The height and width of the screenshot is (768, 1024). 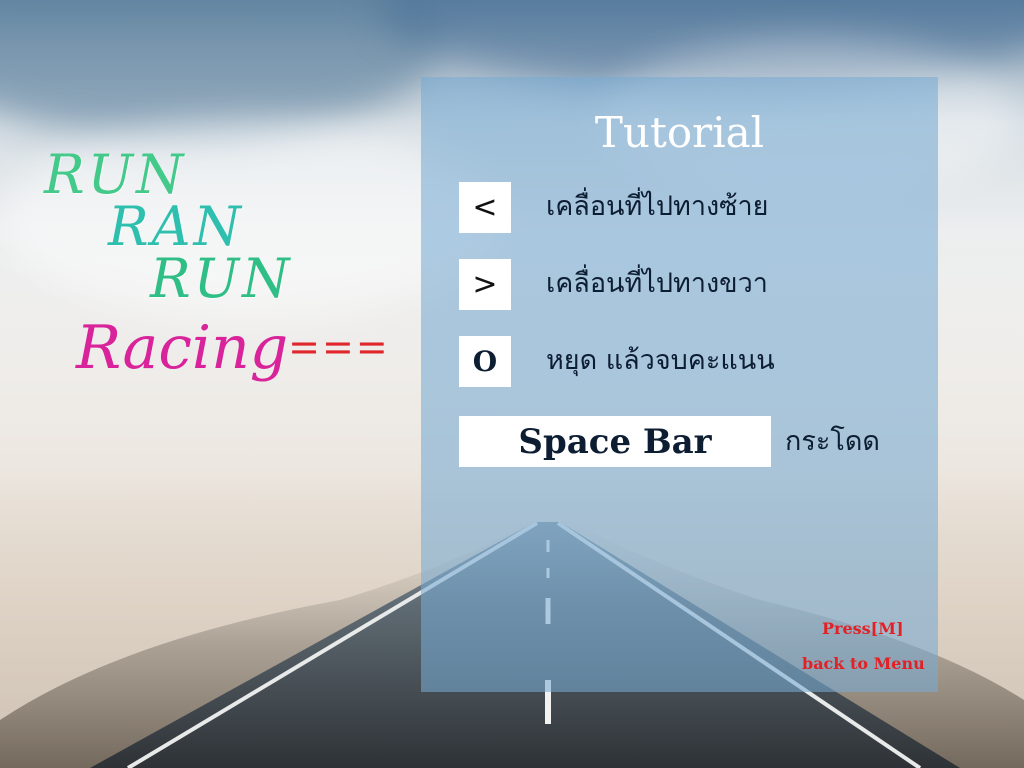 I want to click on logo-racing-text: Racing, so click(x=182, y=348).